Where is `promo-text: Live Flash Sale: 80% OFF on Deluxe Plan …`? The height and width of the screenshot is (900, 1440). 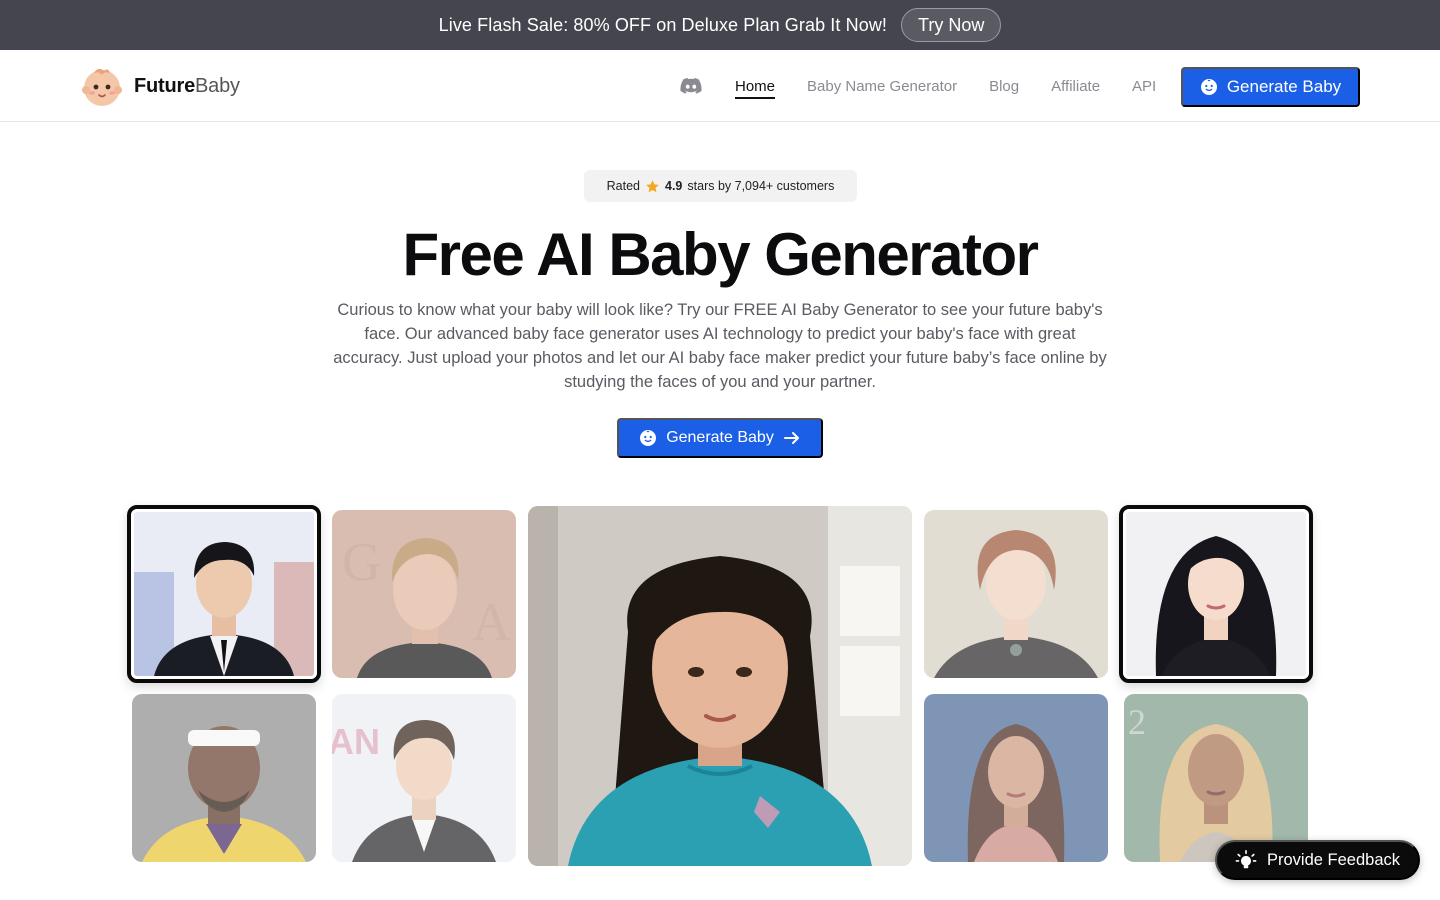
promo-text: Live Flash Sale: 80% OFF on Deluxe Plan … is located at coordinates (663, 24).